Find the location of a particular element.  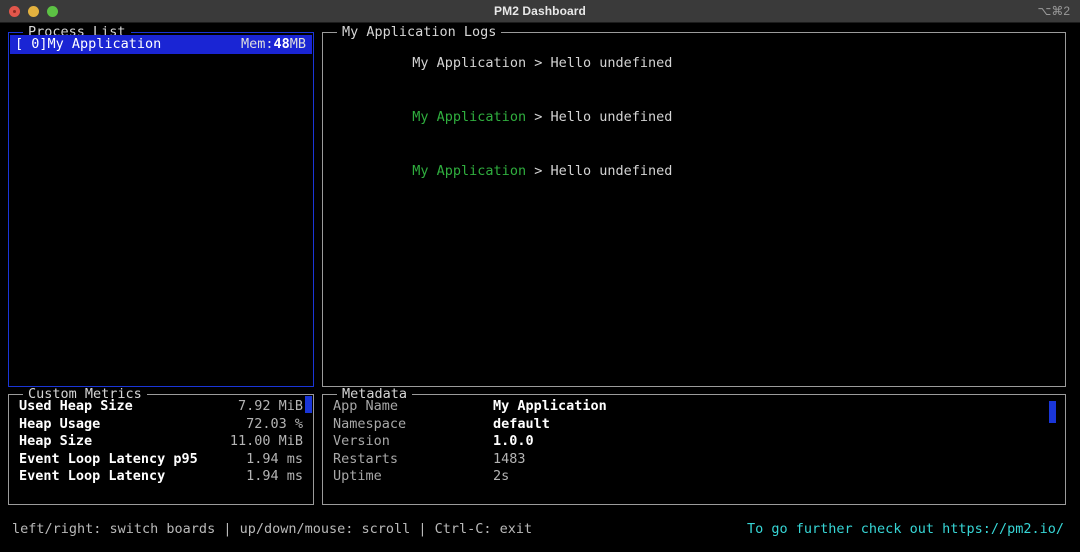

metric-row: Event Loop Latency p95 1.94 ms is located at coordinates (161, 460).